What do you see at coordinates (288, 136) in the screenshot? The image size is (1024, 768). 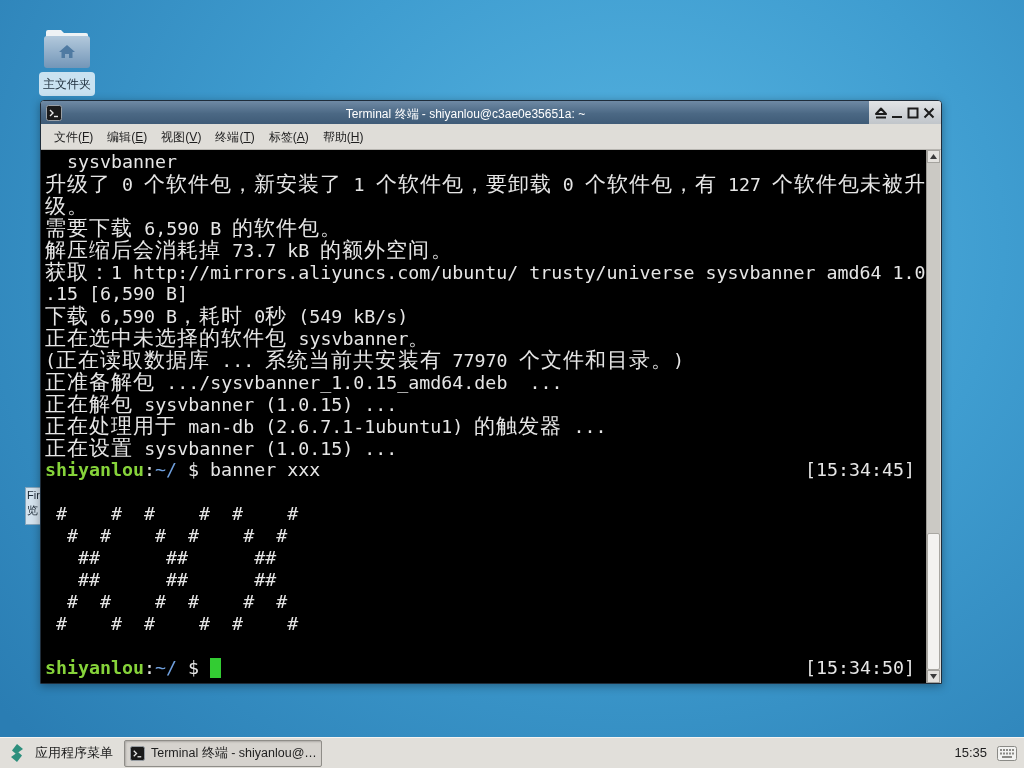 I see `menu-item: 标签(A)` at bounding box center [288, 136].